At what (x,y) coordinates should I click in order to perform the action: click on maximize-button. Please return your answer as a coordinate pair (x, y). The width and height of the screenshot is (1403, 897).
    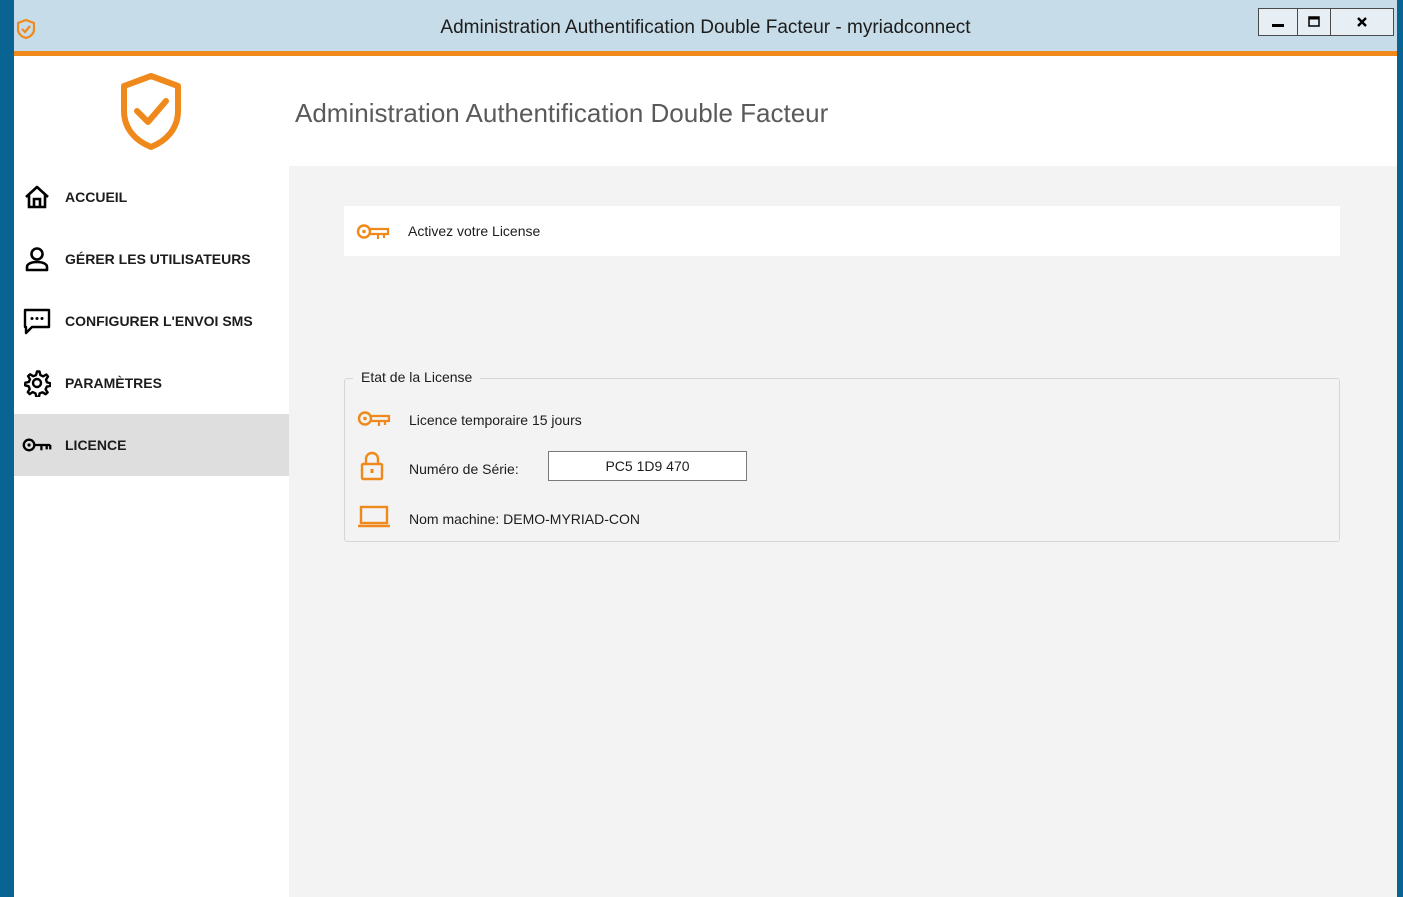
    Looking at the image, I should click on (1314, 22).